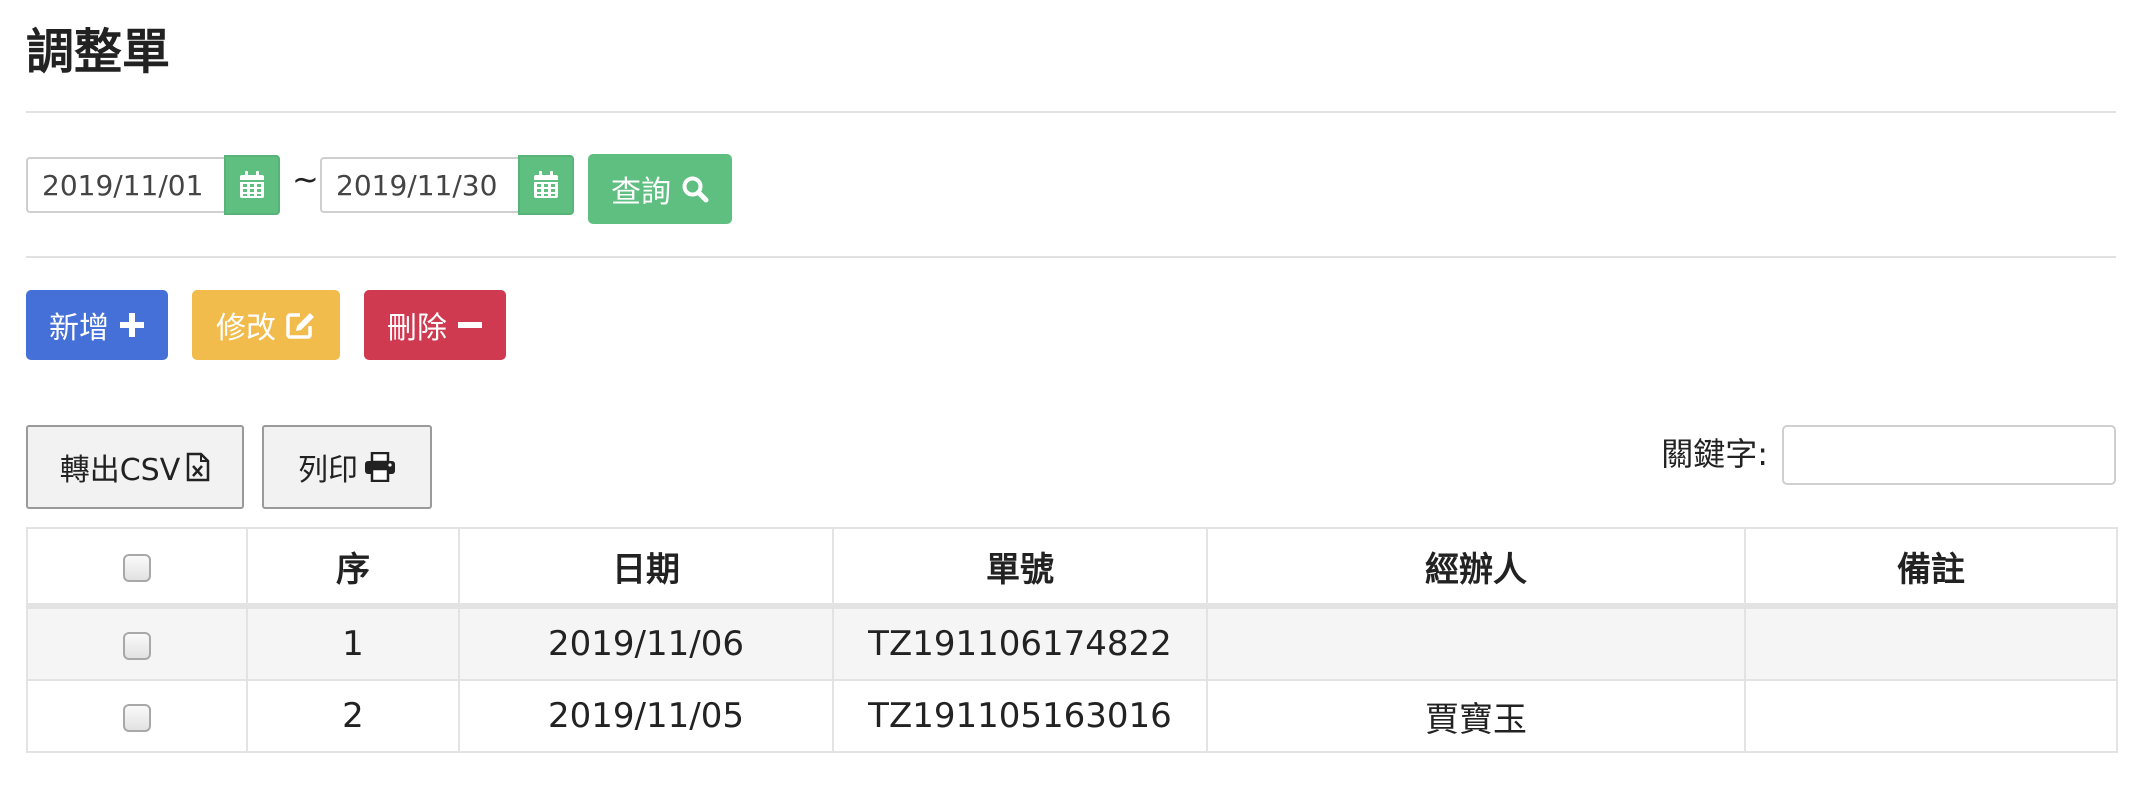  I want to click on file-excel-icon, so click(198, 467).